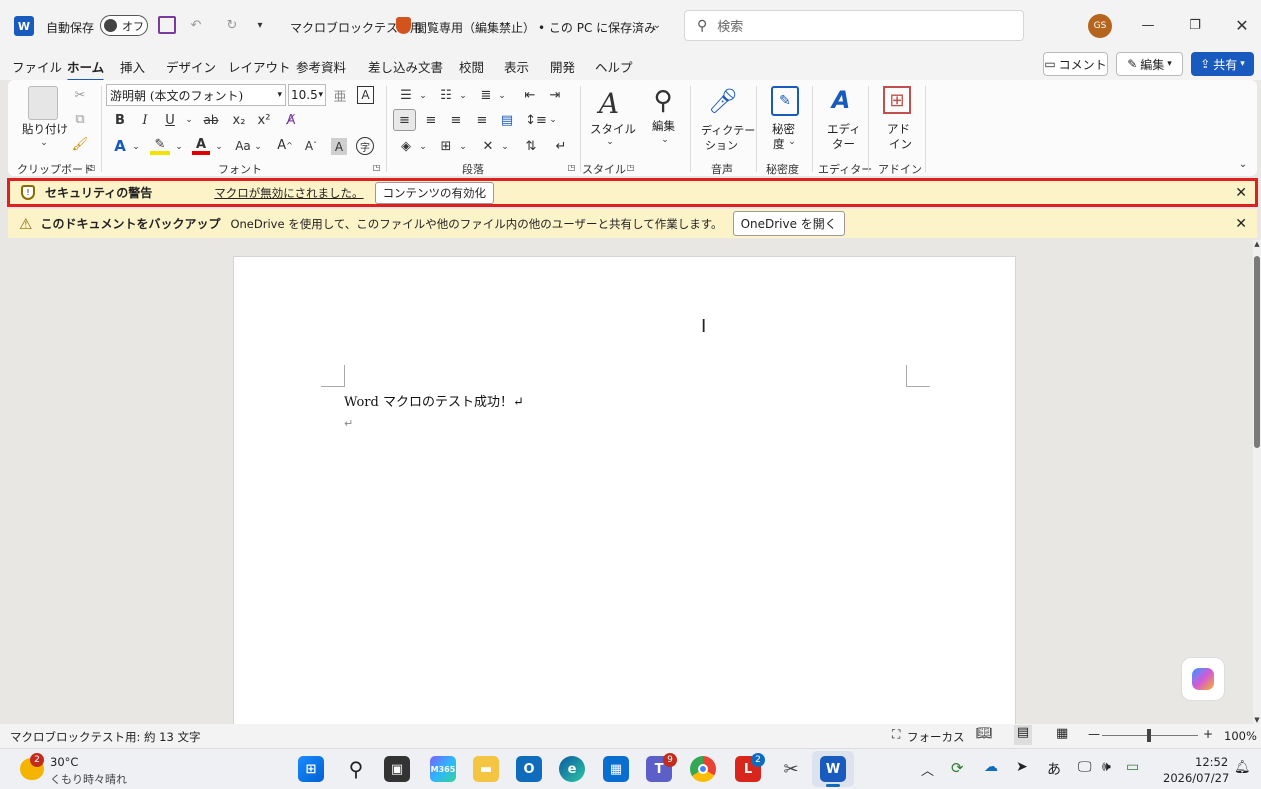  What do you see at coordinates (536, 120) in the screenshot?
I see `line-spacing-icon: ↕≡` at bounding box center [536, 120].